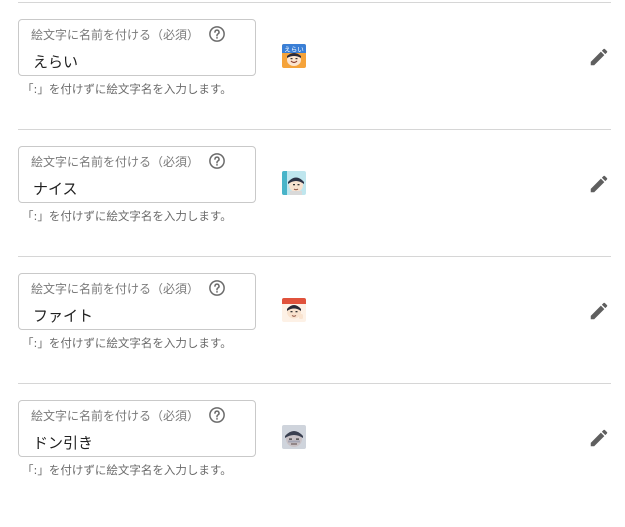  I want to click on emoji-name-input: ドン引き, so click(63, 442).